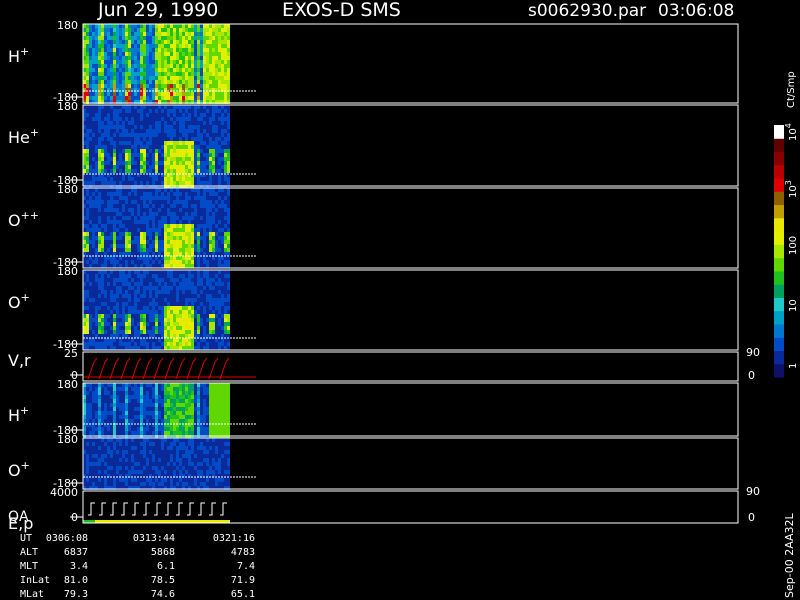 The image size is (800, 600). I want to click on panel: He+180-180, so click(373, 144).